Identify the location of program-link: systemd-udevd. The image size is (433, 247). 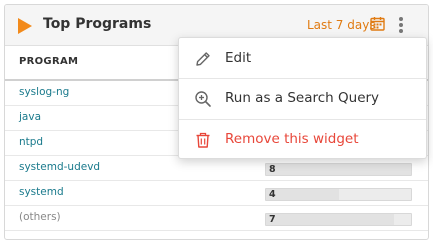
(59, 167).